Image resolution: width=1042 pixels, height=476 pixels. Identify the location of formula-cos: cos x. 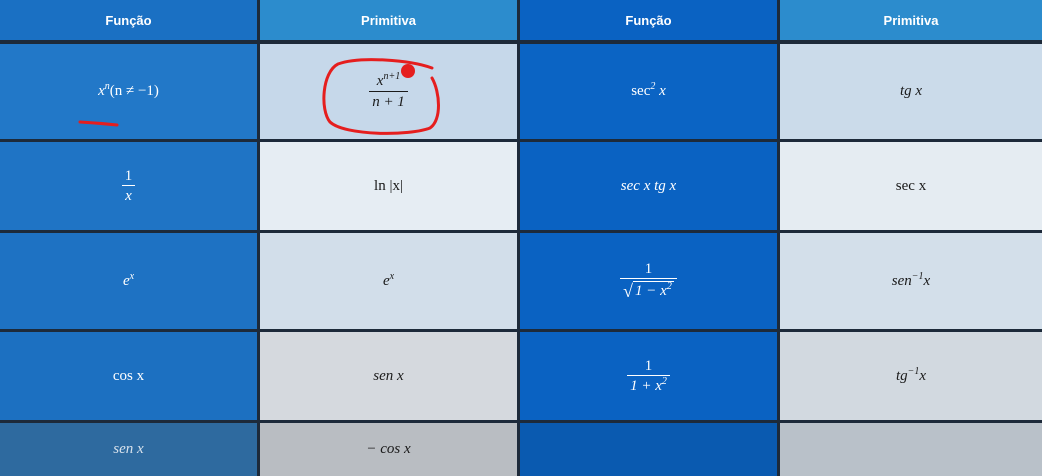
(128, 375).